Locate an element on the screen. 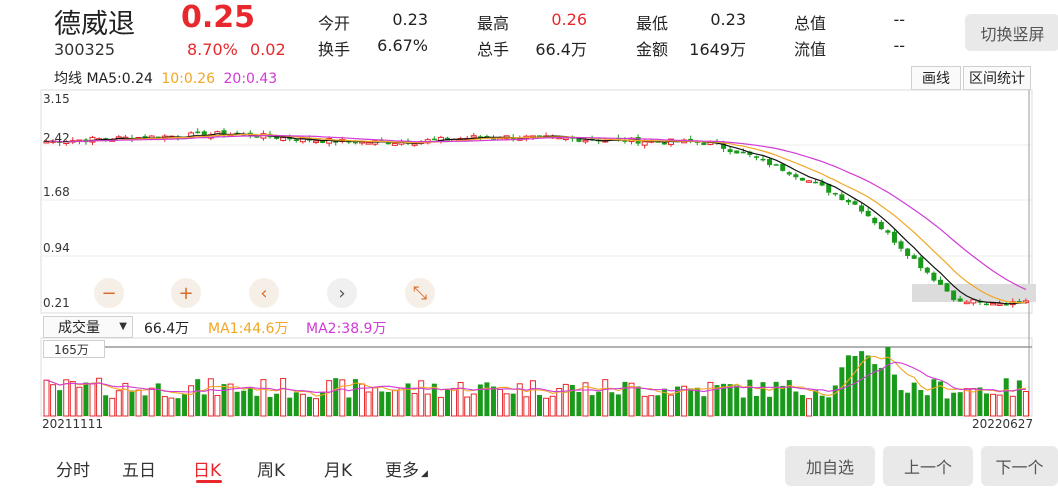 The height and width of the screenshot is (498, 1058). volume-max-label: 165万 is located at coordinates (74, 349).